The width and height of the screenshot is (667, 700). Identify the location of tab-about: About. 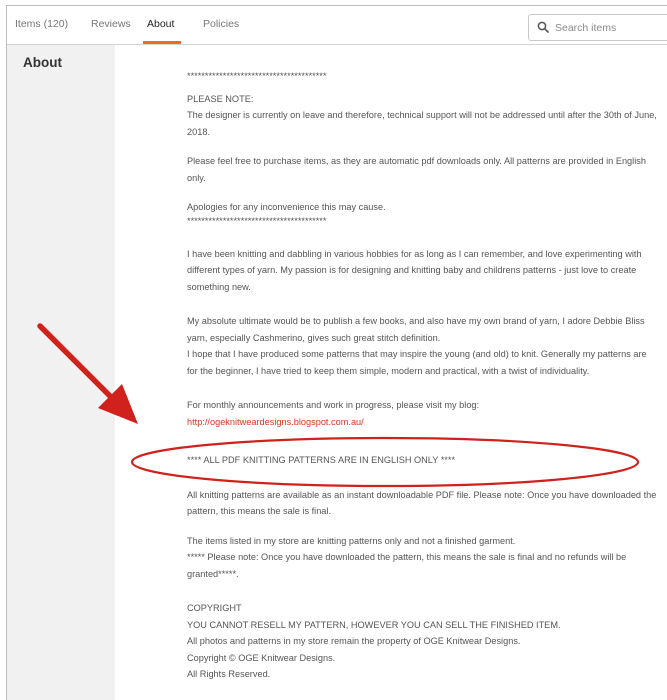
(160, 24).